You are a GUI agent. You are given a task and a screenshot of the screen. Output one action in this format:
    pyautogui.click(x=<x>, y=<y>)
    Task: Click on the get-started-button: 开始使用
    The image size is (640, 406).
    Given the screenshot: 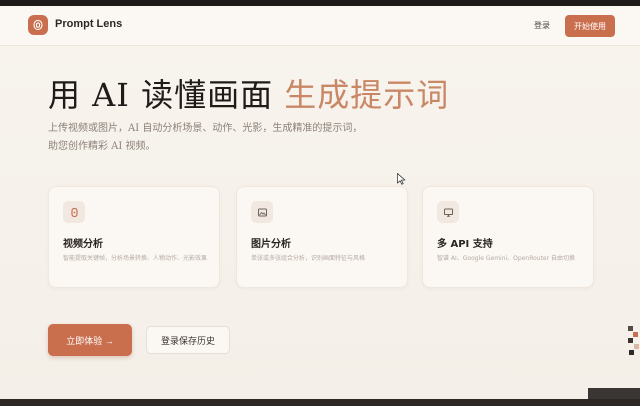 What is the action you would take?
    pyautogui.click(x=590, y=26)
    